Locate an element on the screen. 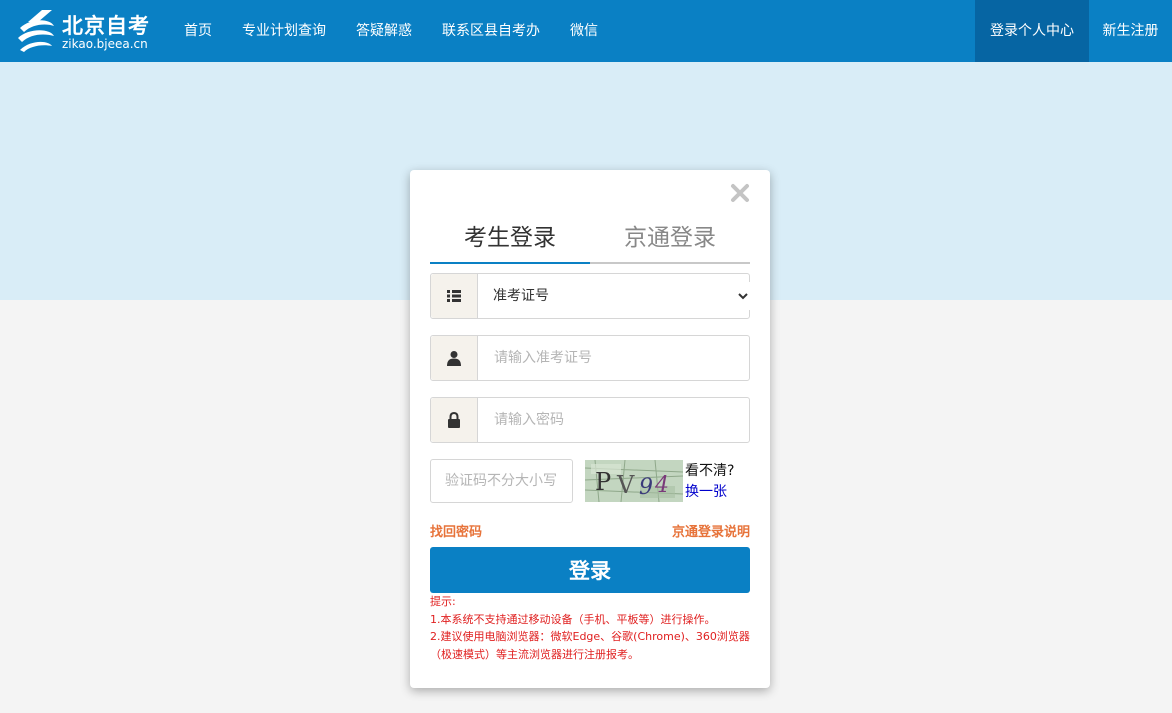 The image size is (1172, 713). nav-faq: 答疑解惑 is located at coordinates (384, 31).